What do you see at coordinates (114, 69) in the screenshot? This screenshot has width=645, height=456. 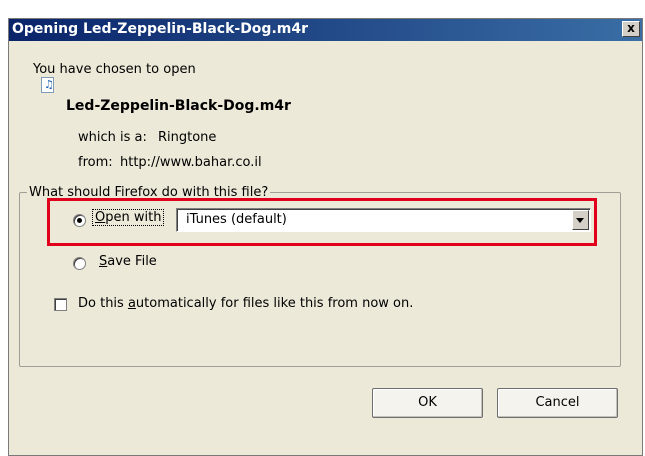 I see `intro-text: You have chosen to open` at bounding box center [114, 69].